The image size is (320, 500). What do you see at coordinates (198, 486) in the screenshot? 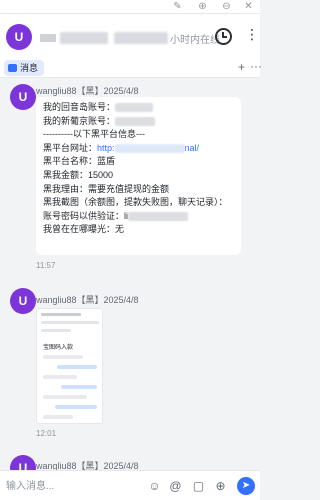
I see `attachment-icon: ▢` at bounding box center [198, 486].